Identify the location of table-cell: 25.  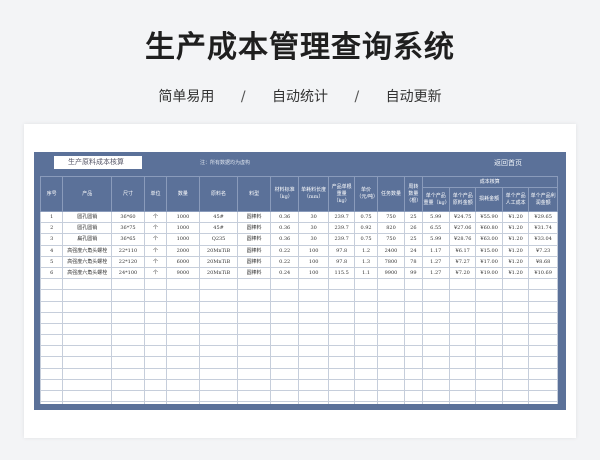
(413, 239).